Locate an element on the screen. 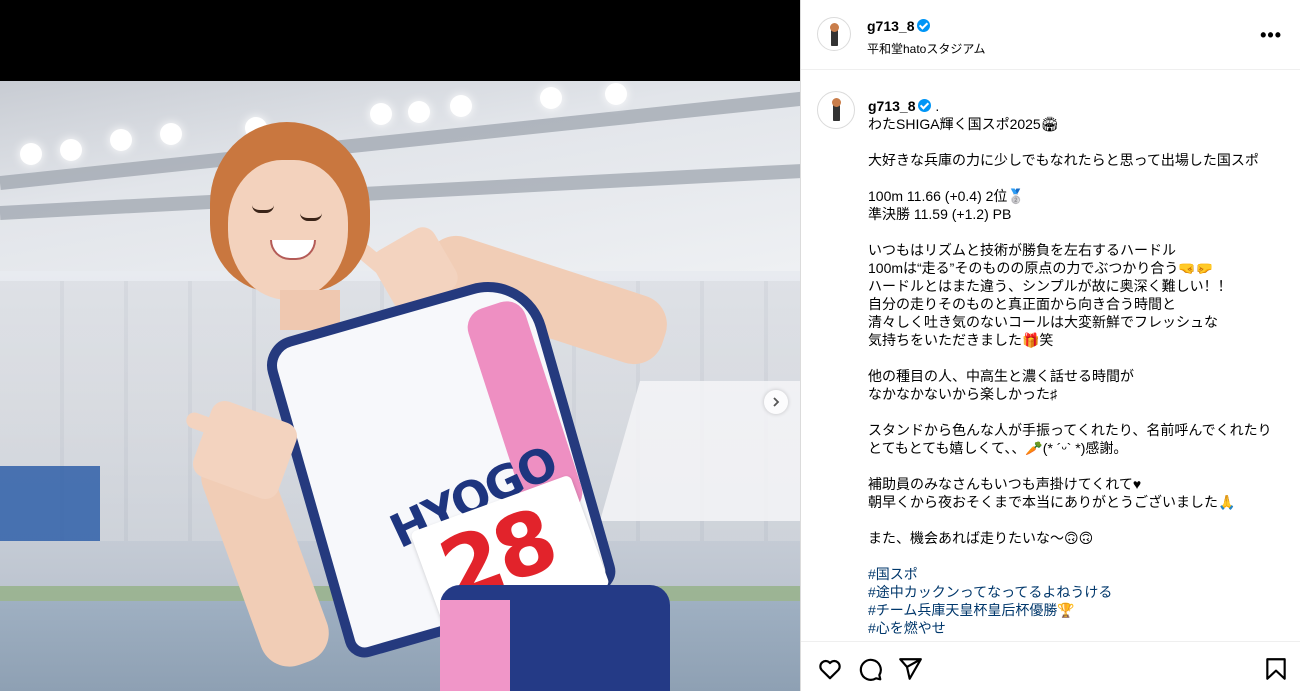 The image size is (1300, 691). post-header: g713_8 平和堂hatoスタジアム ••• is located at coordinates (1050, 35).